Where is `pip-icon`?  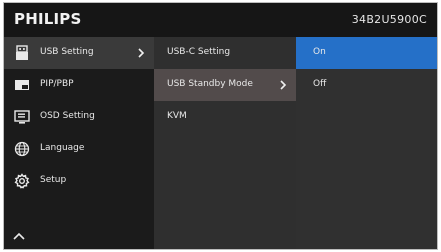 pip-icon is located at coordinates (22, 85).